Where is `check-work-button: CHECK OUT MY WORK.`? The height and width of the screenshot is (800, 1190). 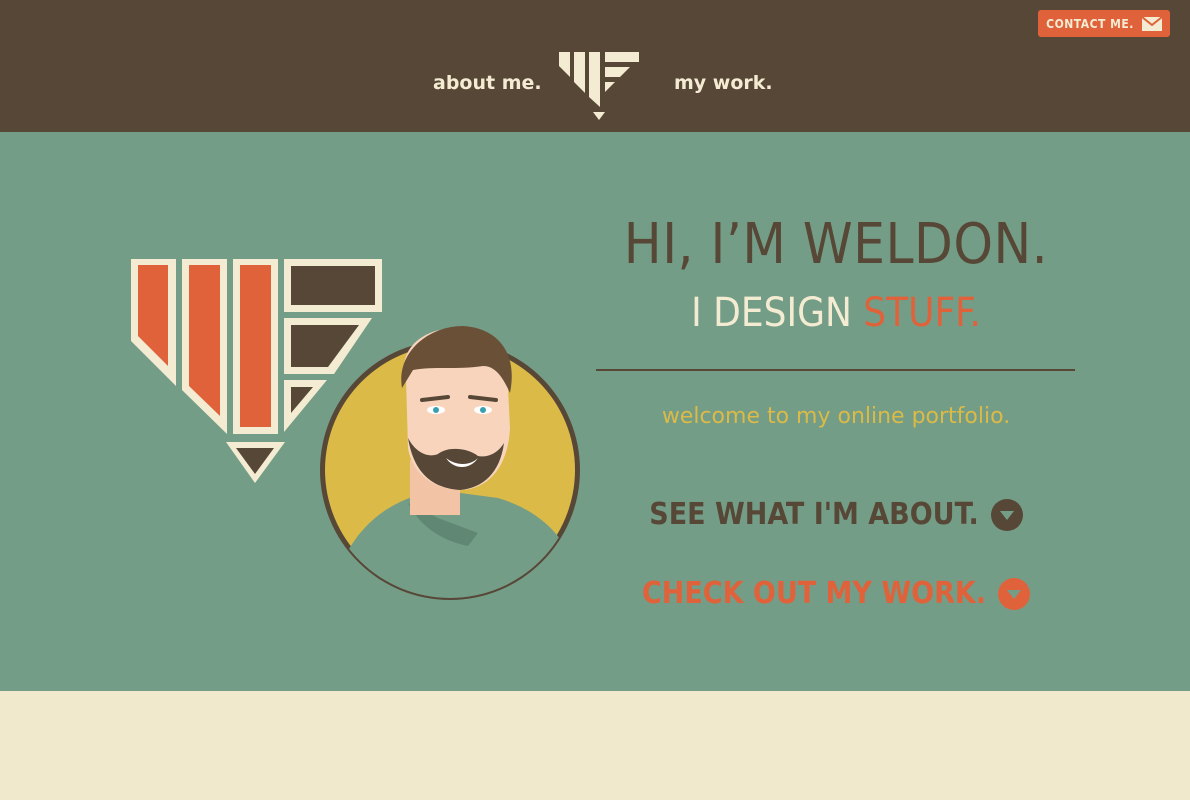
check-work-button: CHECK OUT MY WORK. is located at coordinates (836, 593).